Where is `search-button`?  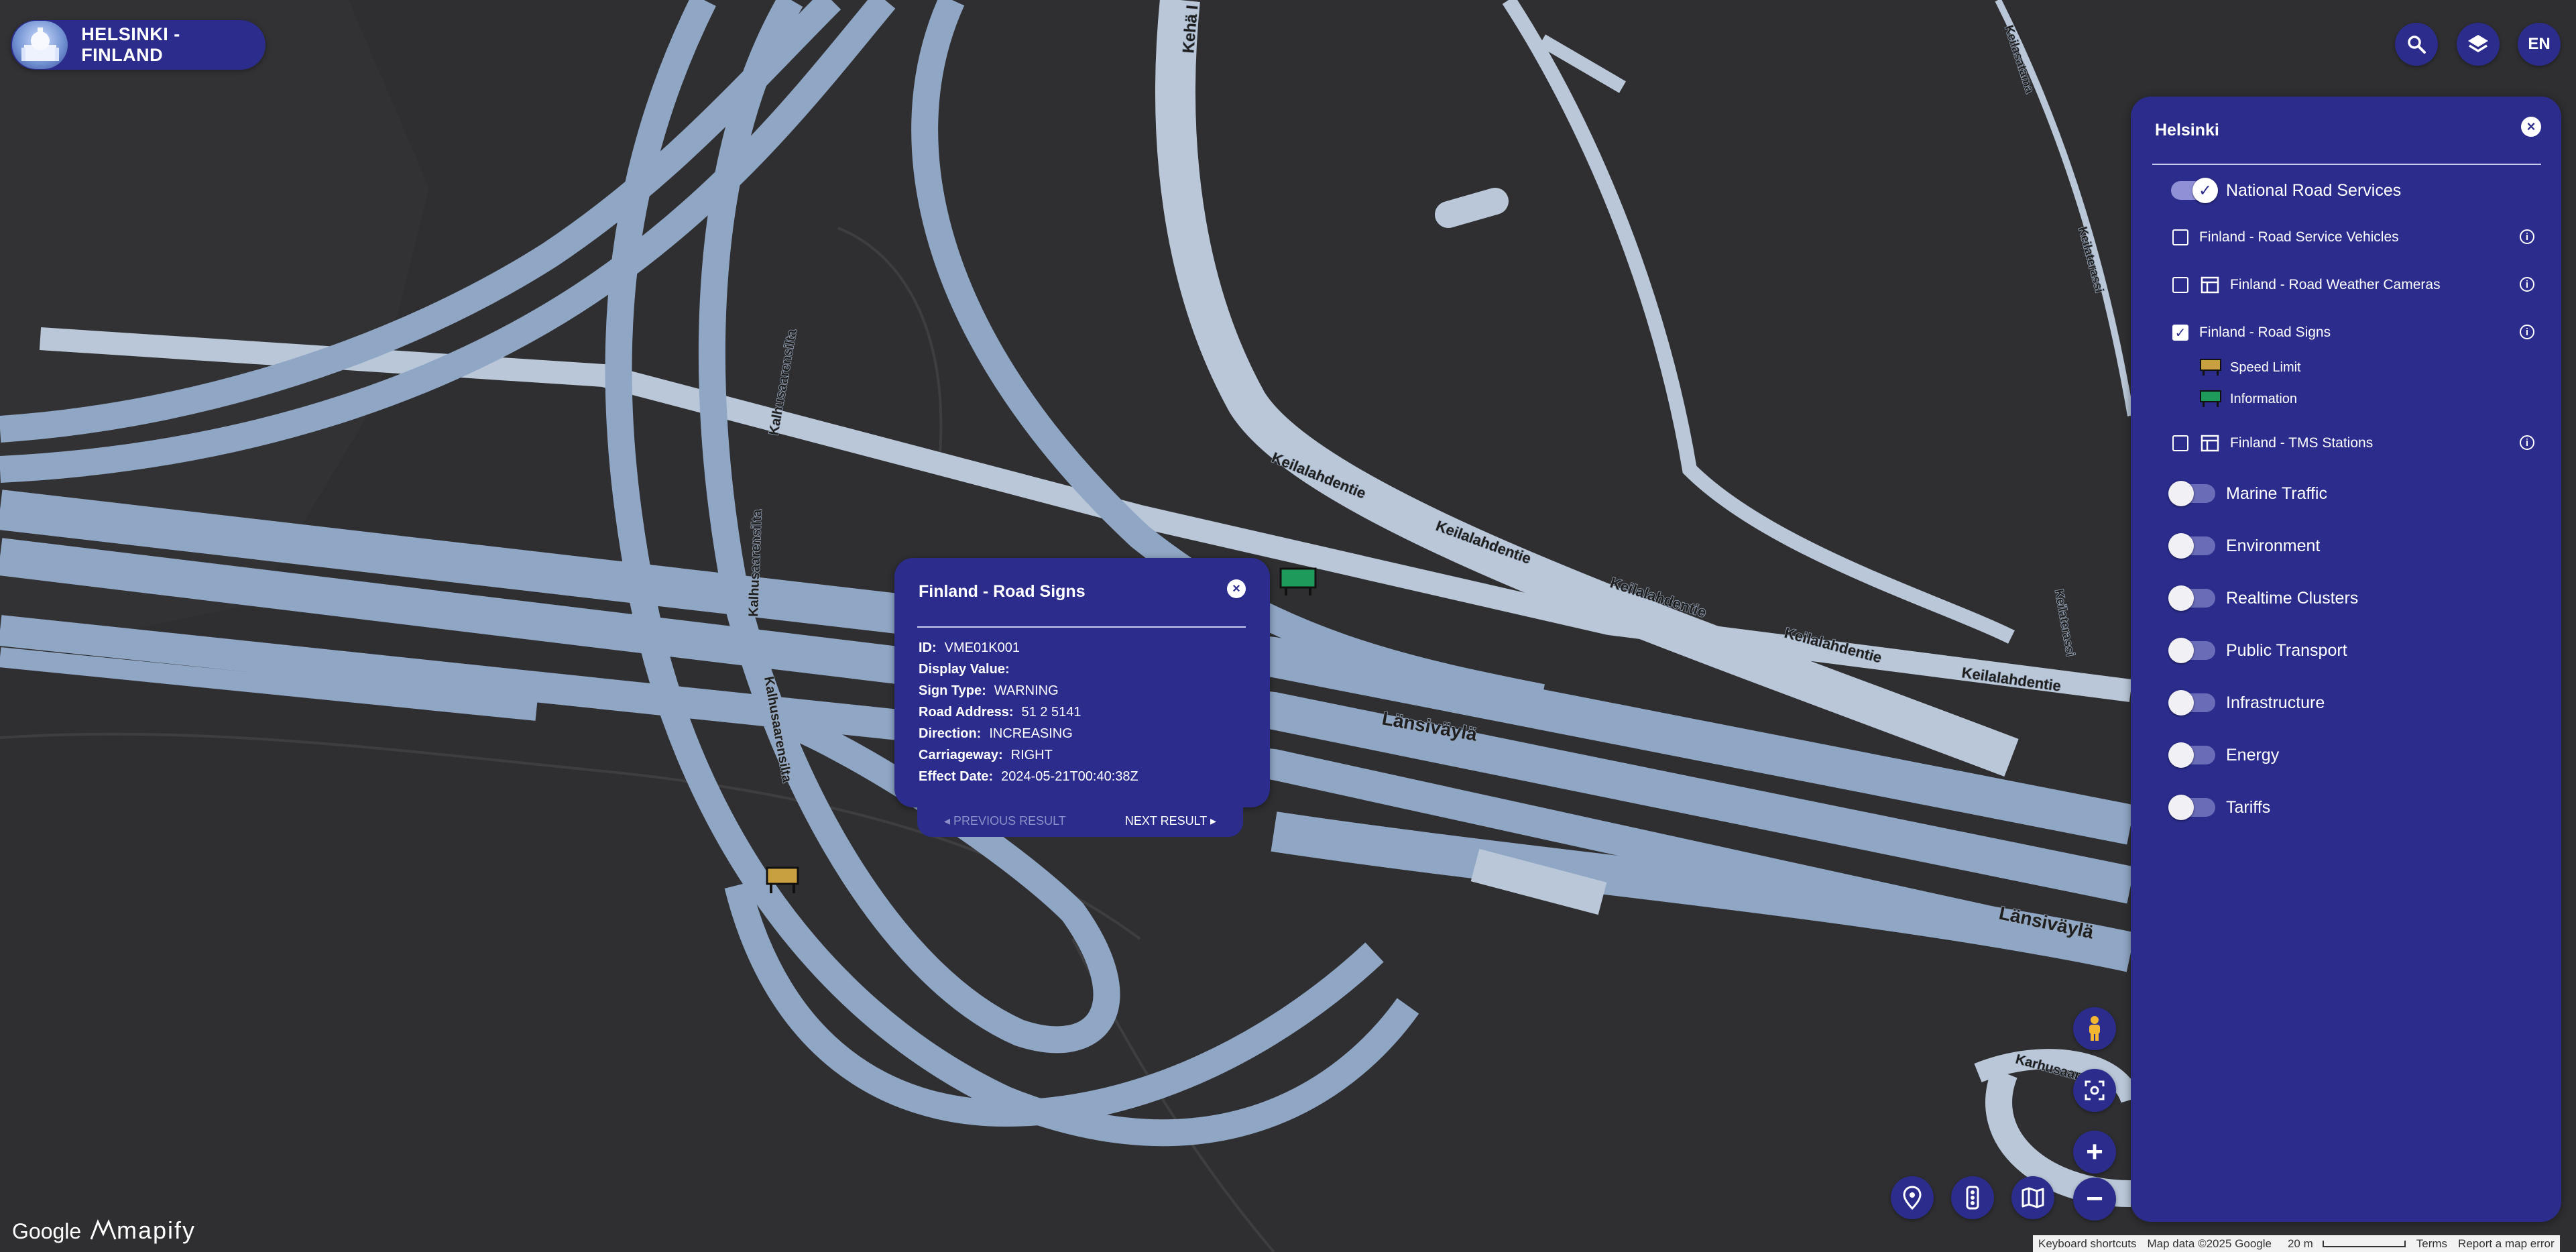
search-button is located at coordinates (2416, 44).